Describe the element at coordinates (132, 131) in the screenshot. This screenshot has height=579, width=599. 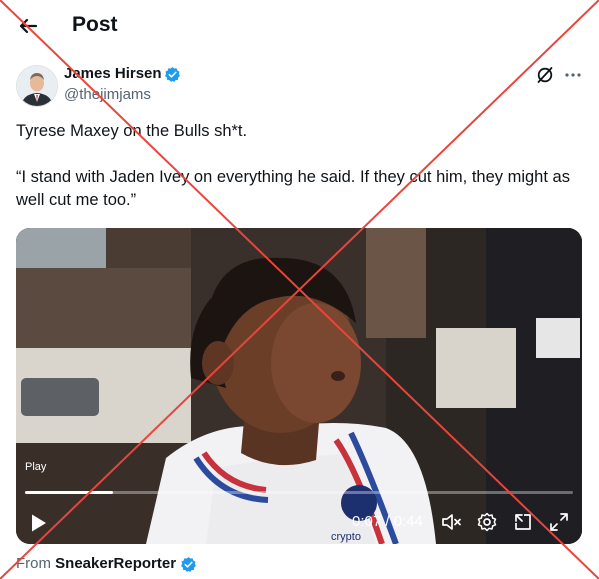
I see `tweet-line-1: Tyrese Maxey on the Bulls sh*t.` at that location.